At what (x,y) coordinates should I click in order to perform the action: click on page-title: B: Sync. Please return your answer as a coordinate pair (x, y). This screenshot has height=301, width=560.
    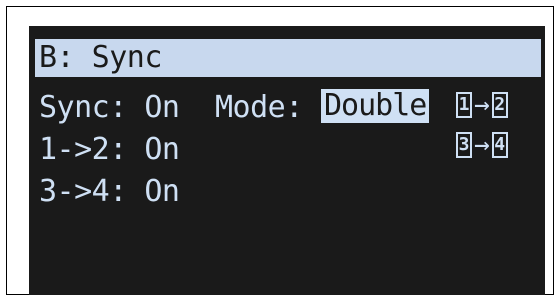
    Looking at the image, I should click on (100, 57).